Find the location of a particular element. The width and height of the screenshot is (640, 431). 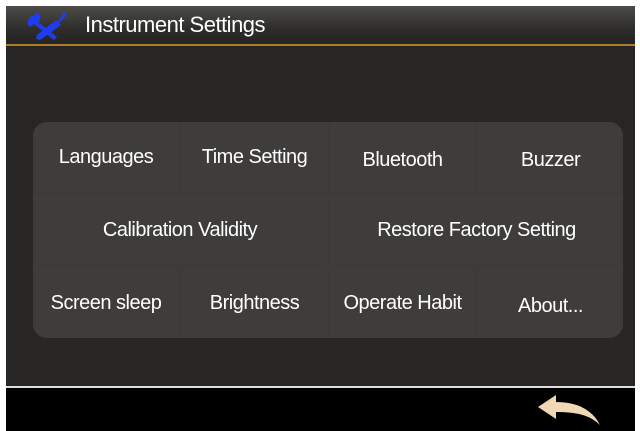

operate-habit-label: Operate Habit is located at coordinates (402, 302).